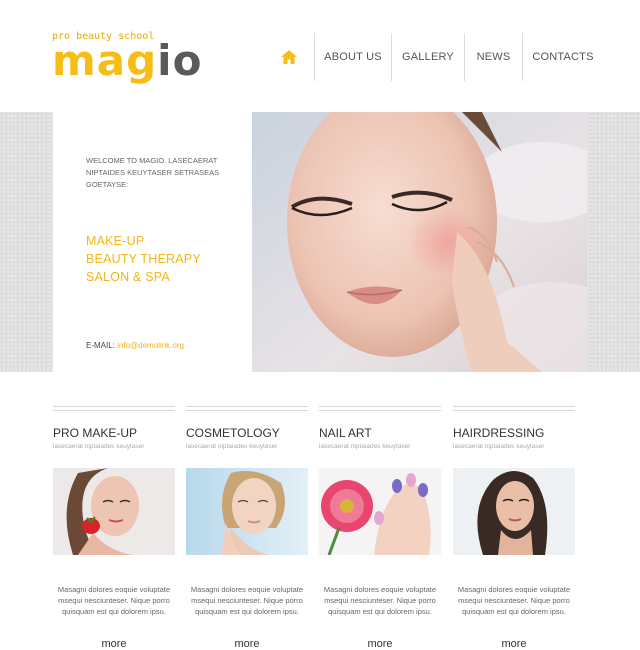 The height and width of the screenshot is (650, 640). I want to click on nav-news: NEWS, so click(493, 57).